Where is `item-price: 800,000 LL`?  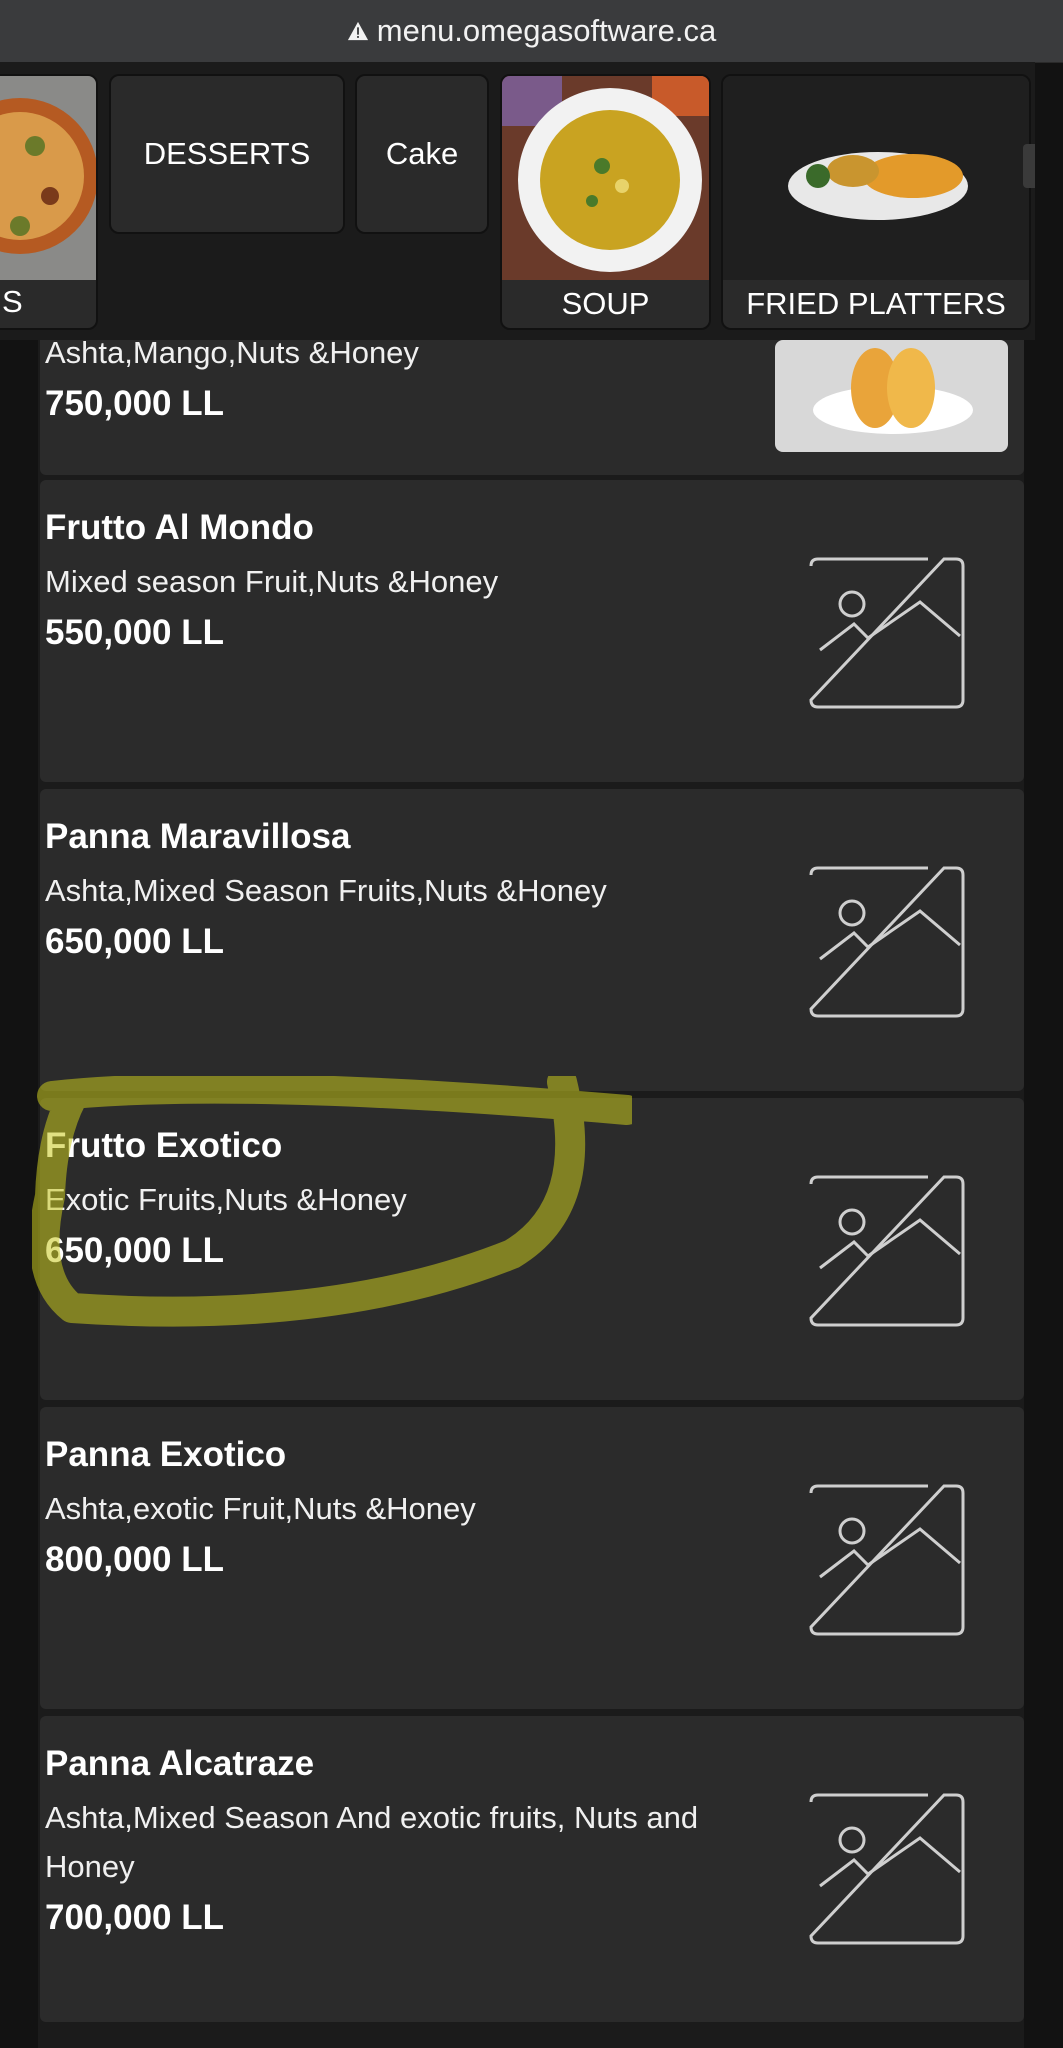
item-price: 800,000 LL is located at coordinates (134, 1559).